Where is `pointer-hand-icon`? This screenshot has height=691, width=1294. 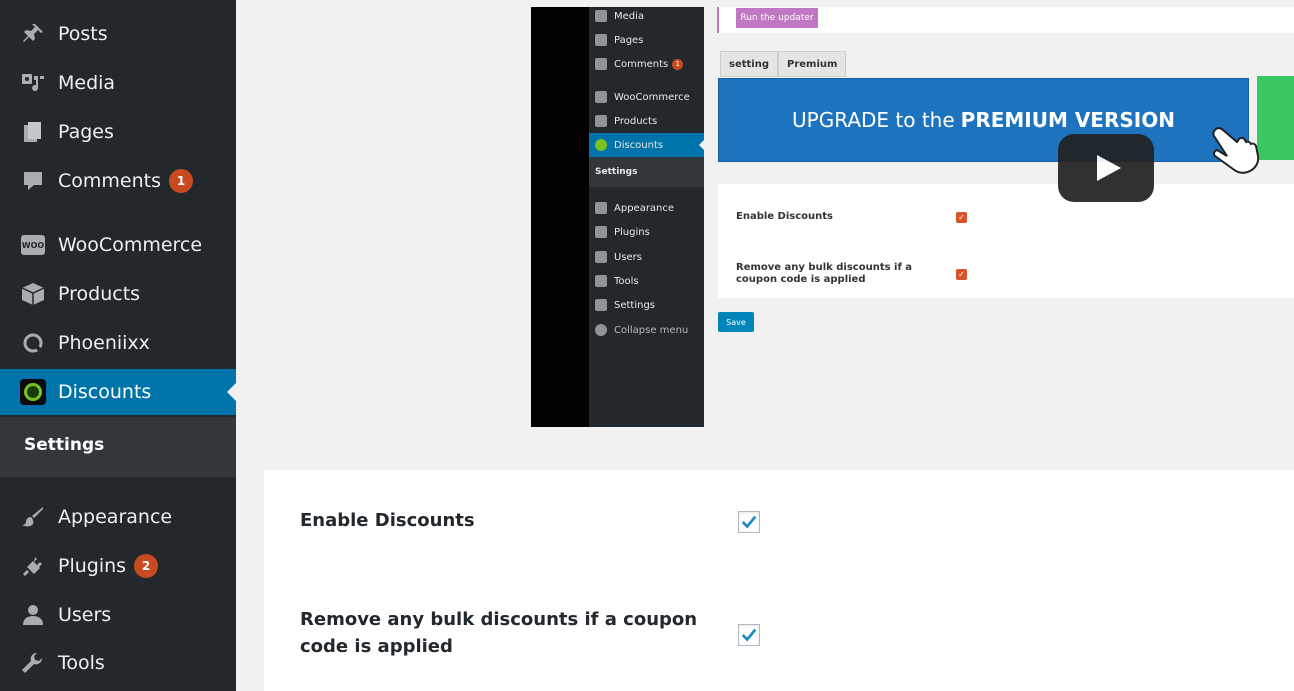 pointer-hand-icon is located at coordinates (1235, 150).